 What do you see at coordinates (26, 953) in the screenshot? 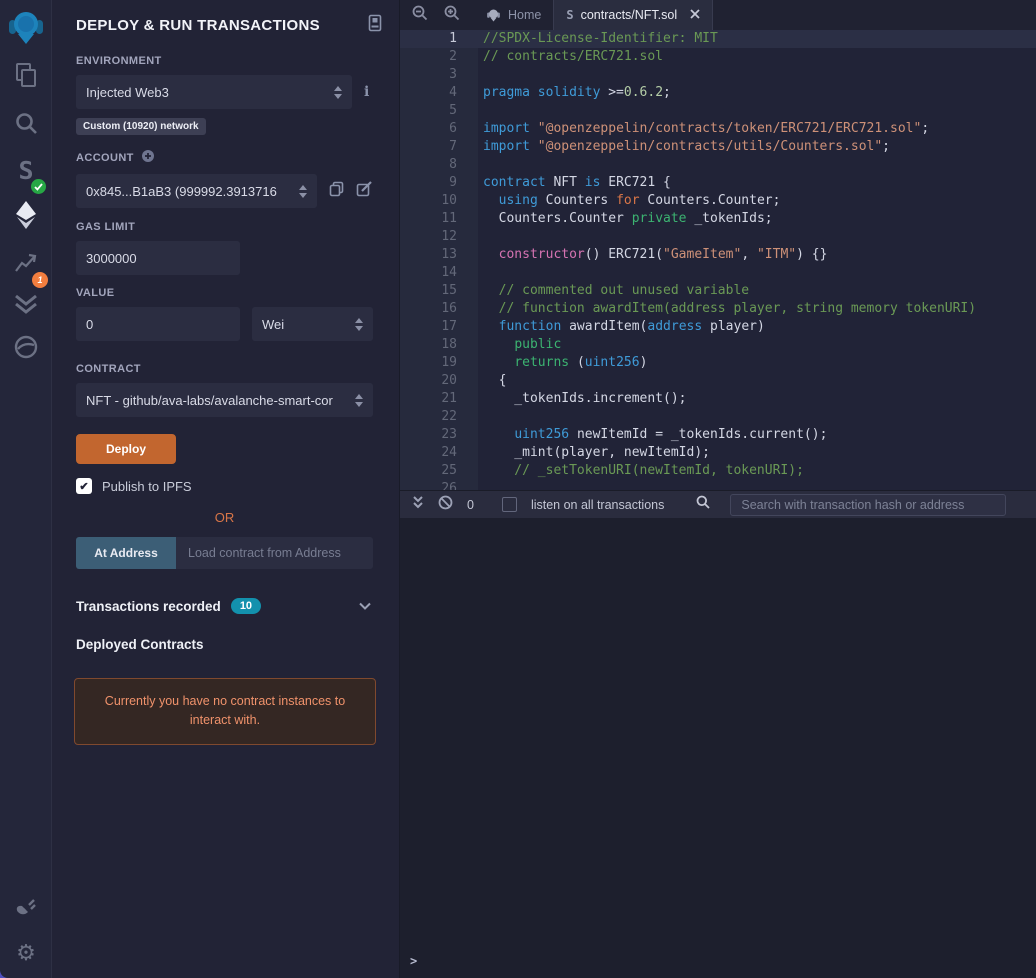
I see `settings-gear-icon: ⚙` at bounding box center [26, 953].